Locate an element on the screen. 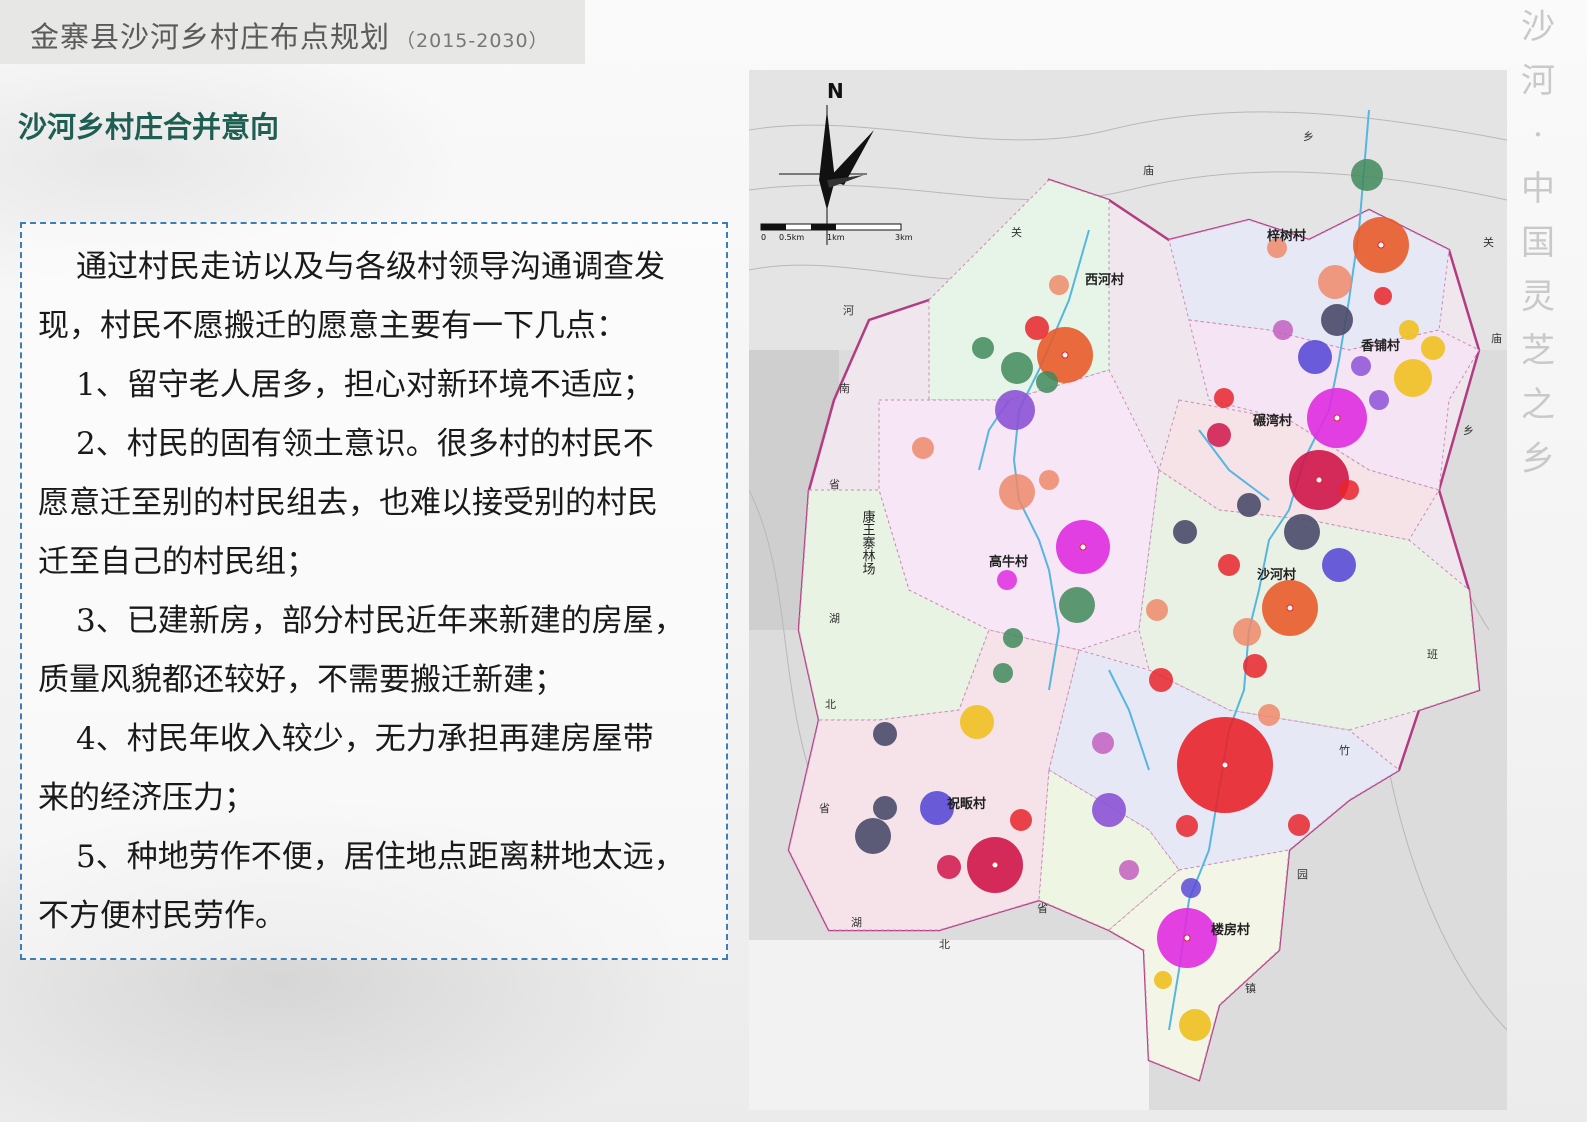 This screenshot has width=1587, height=1122. text-line: 质量风貌都还较好，不需要搬迁新建； is located at coordinates (301, 680).